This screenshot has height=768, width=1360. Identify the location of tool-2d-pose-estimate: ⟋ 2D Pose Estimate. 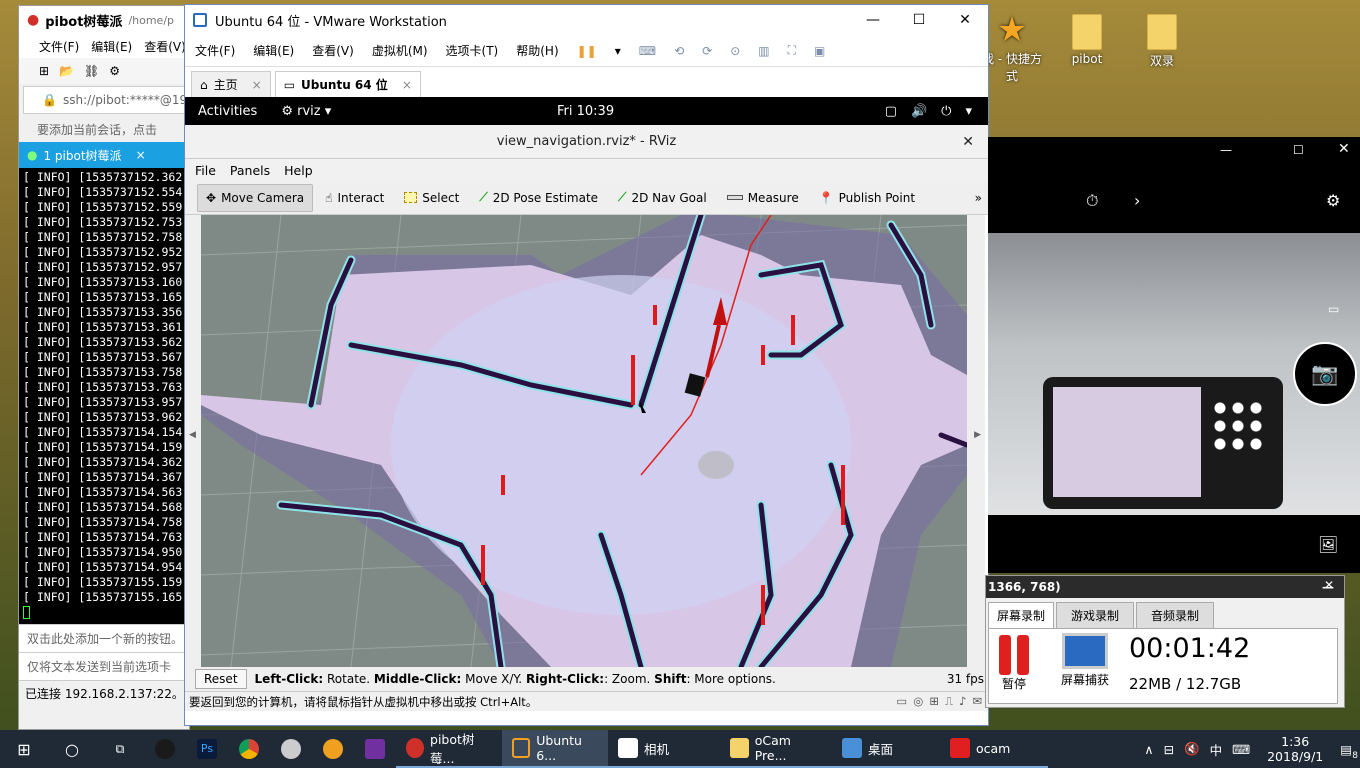
(538, 198).